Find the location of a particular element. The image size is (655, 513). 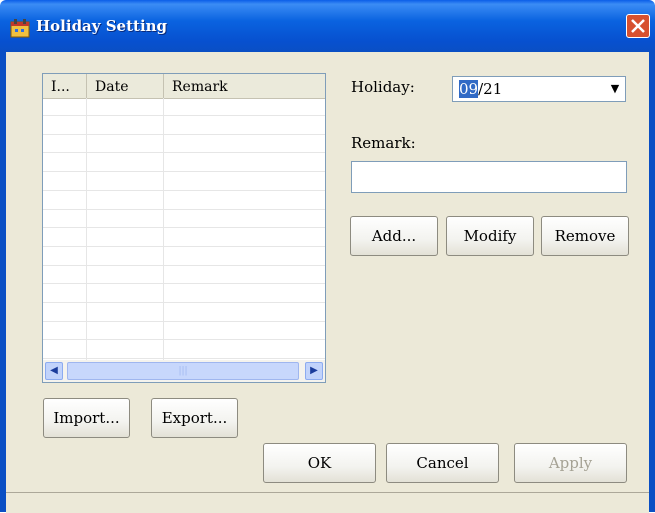

chevron-left-icon: ◀ is located at coordinates (54, 370).